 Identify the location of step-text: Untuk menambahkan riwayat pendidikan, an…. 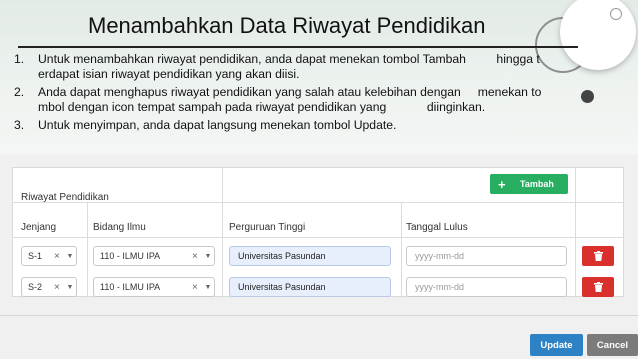
(289, 66).